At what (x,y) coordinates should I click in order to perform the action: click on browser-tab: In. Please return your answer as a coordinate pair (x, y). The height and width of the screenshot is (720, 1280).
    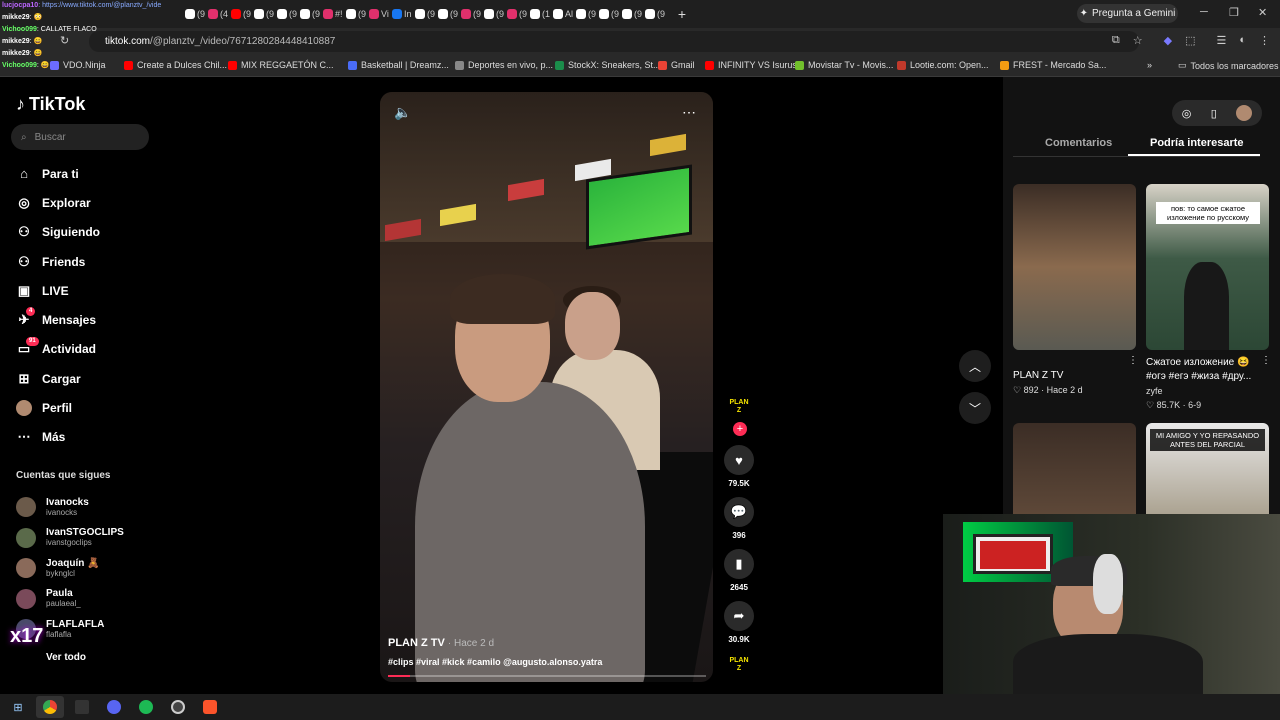
    Looking at the image, I should click on (403, 14).